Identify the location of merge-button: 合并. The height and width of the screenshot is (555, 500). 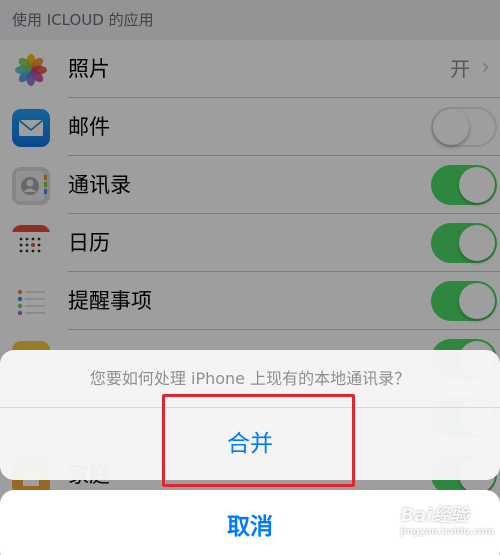
(250, 444).